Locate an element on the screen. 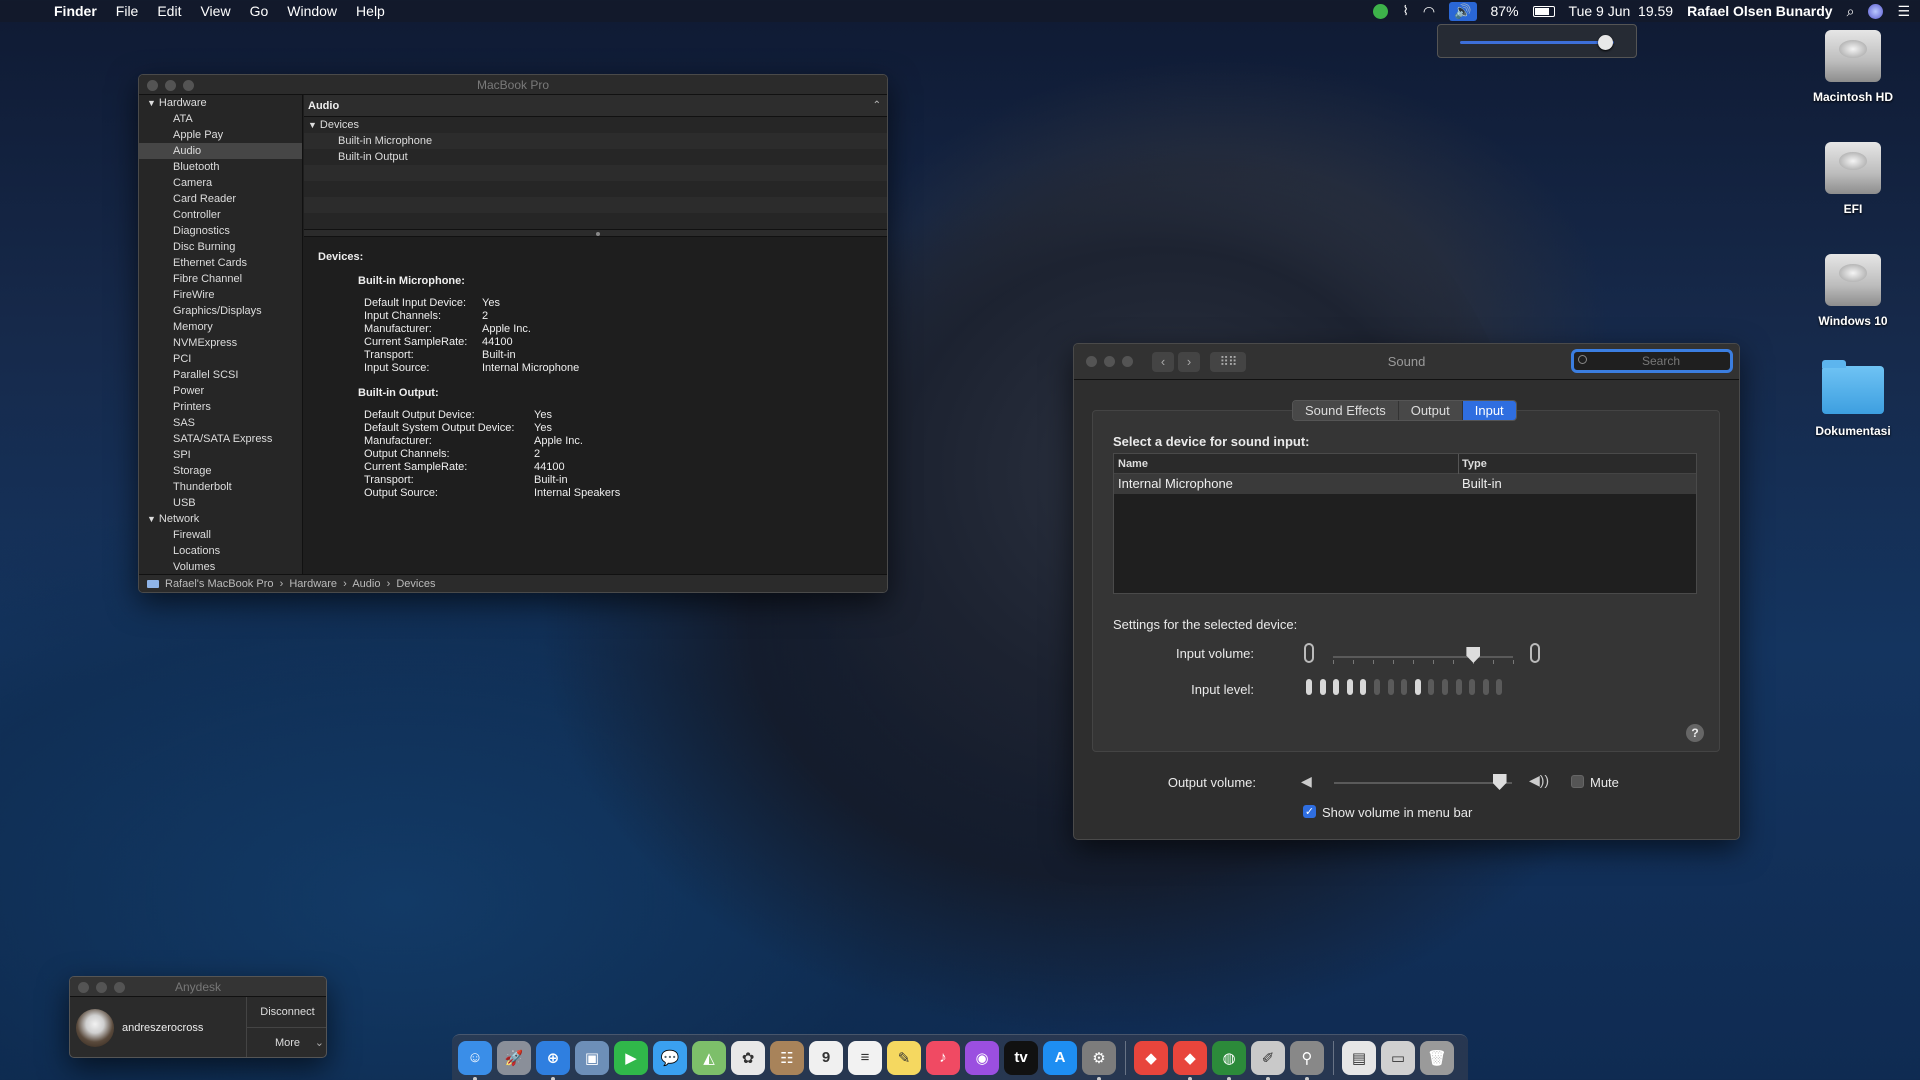  search-input: Search is located at coordinates (1652, 361).